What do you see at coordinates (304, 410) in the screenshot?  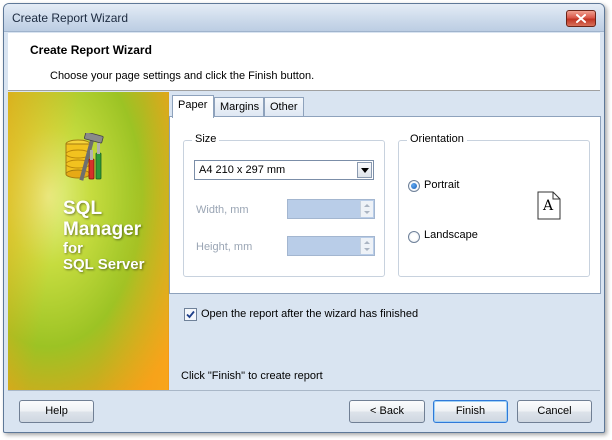 I see `button-bar: Help < Back Finish Cancel` at bounding box center [304, 410].